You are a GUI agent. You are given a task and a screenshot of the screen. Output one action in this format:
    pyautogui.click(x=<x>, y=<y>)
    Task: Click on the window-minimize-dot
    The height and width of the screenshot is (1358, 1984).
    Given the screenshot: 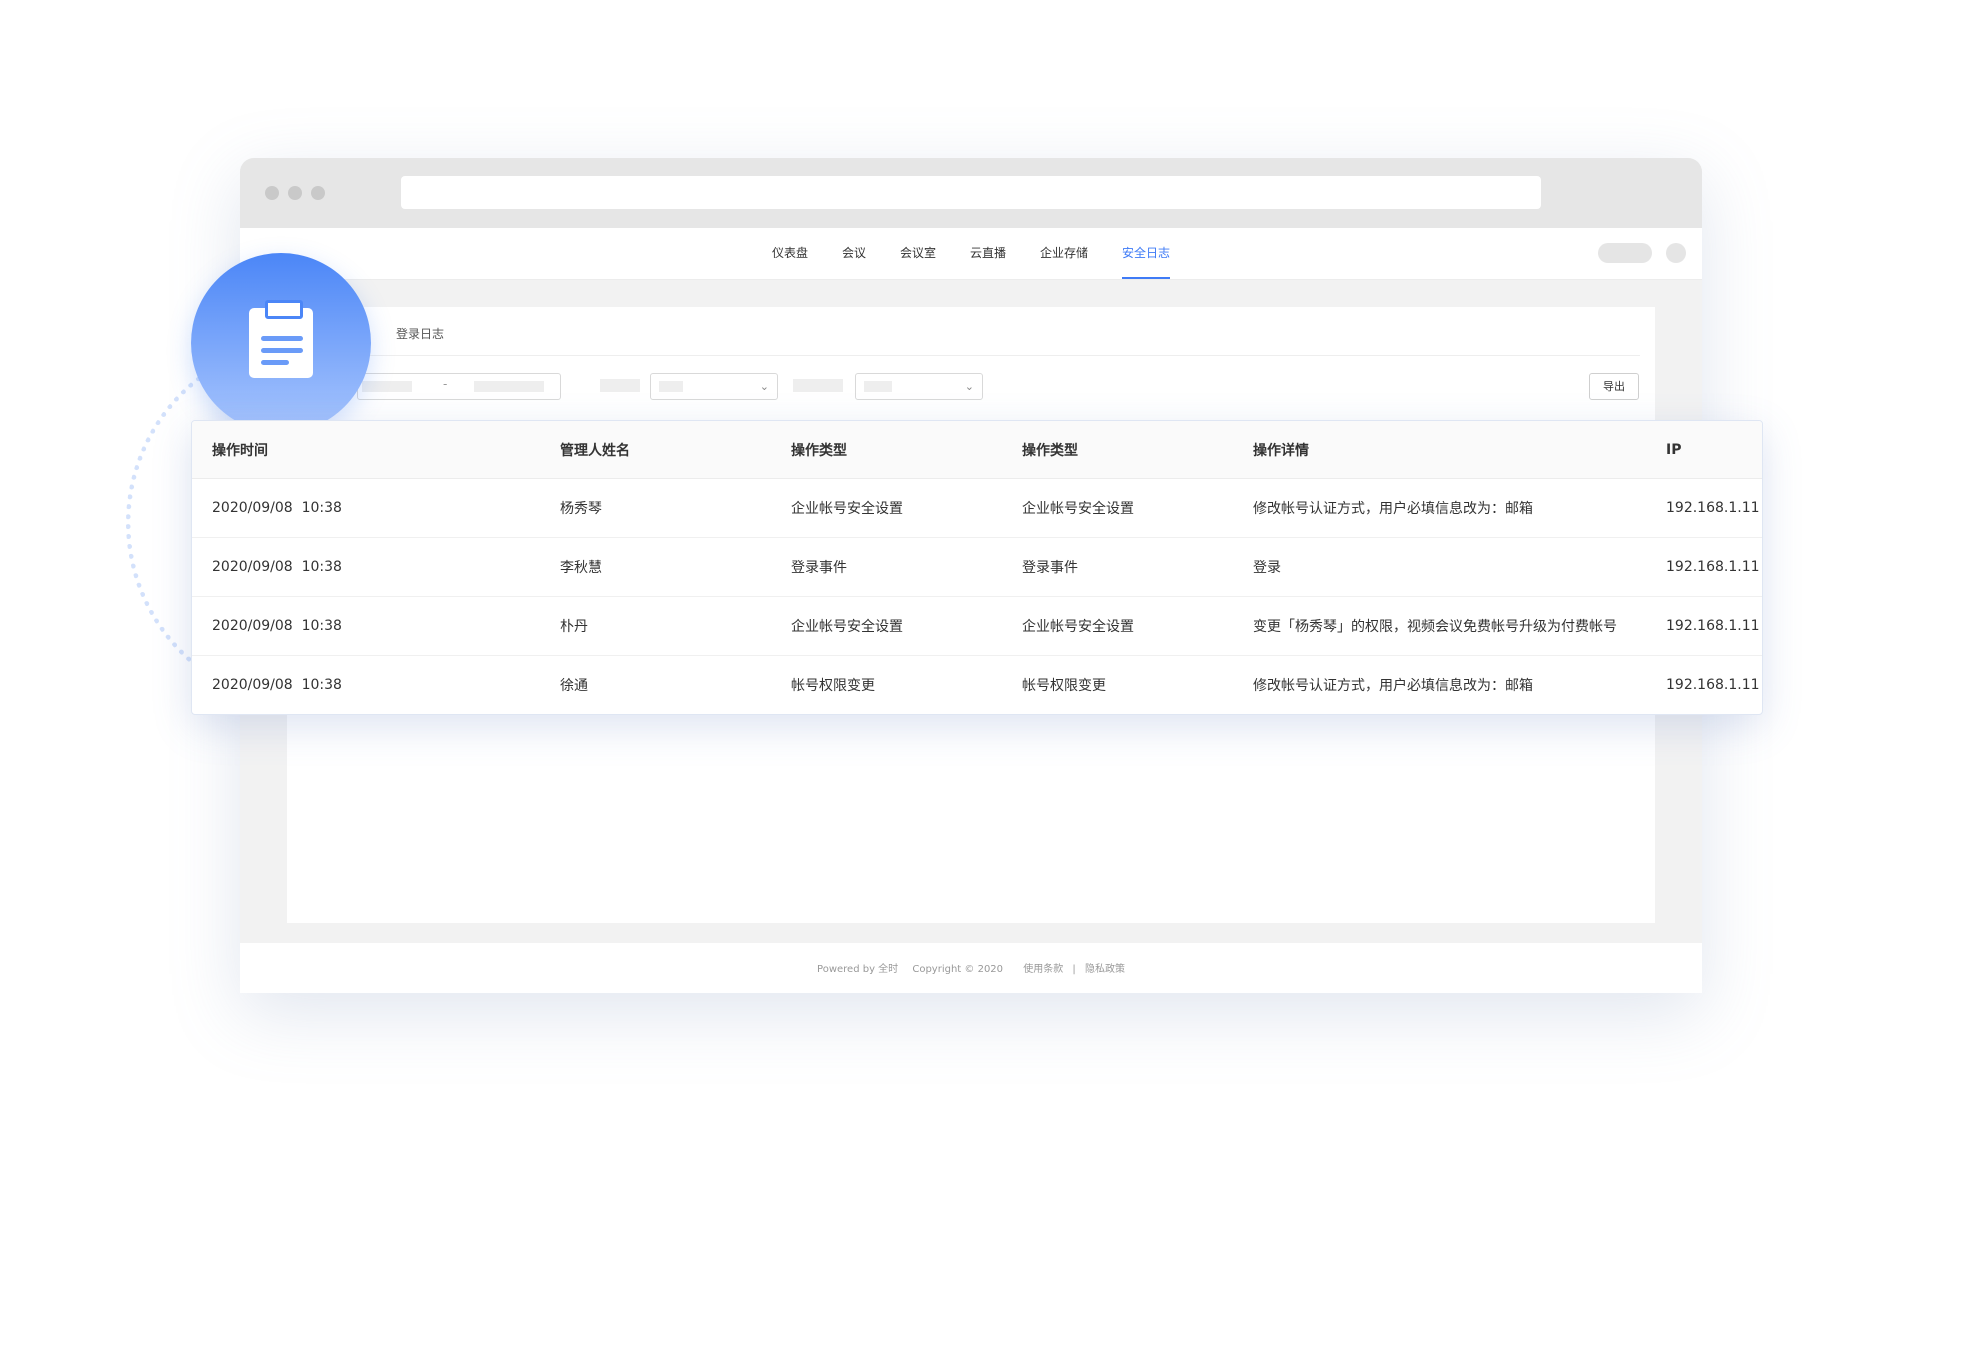 What is the action you would take?
    pyautogui.click(x=295, y=193)
    